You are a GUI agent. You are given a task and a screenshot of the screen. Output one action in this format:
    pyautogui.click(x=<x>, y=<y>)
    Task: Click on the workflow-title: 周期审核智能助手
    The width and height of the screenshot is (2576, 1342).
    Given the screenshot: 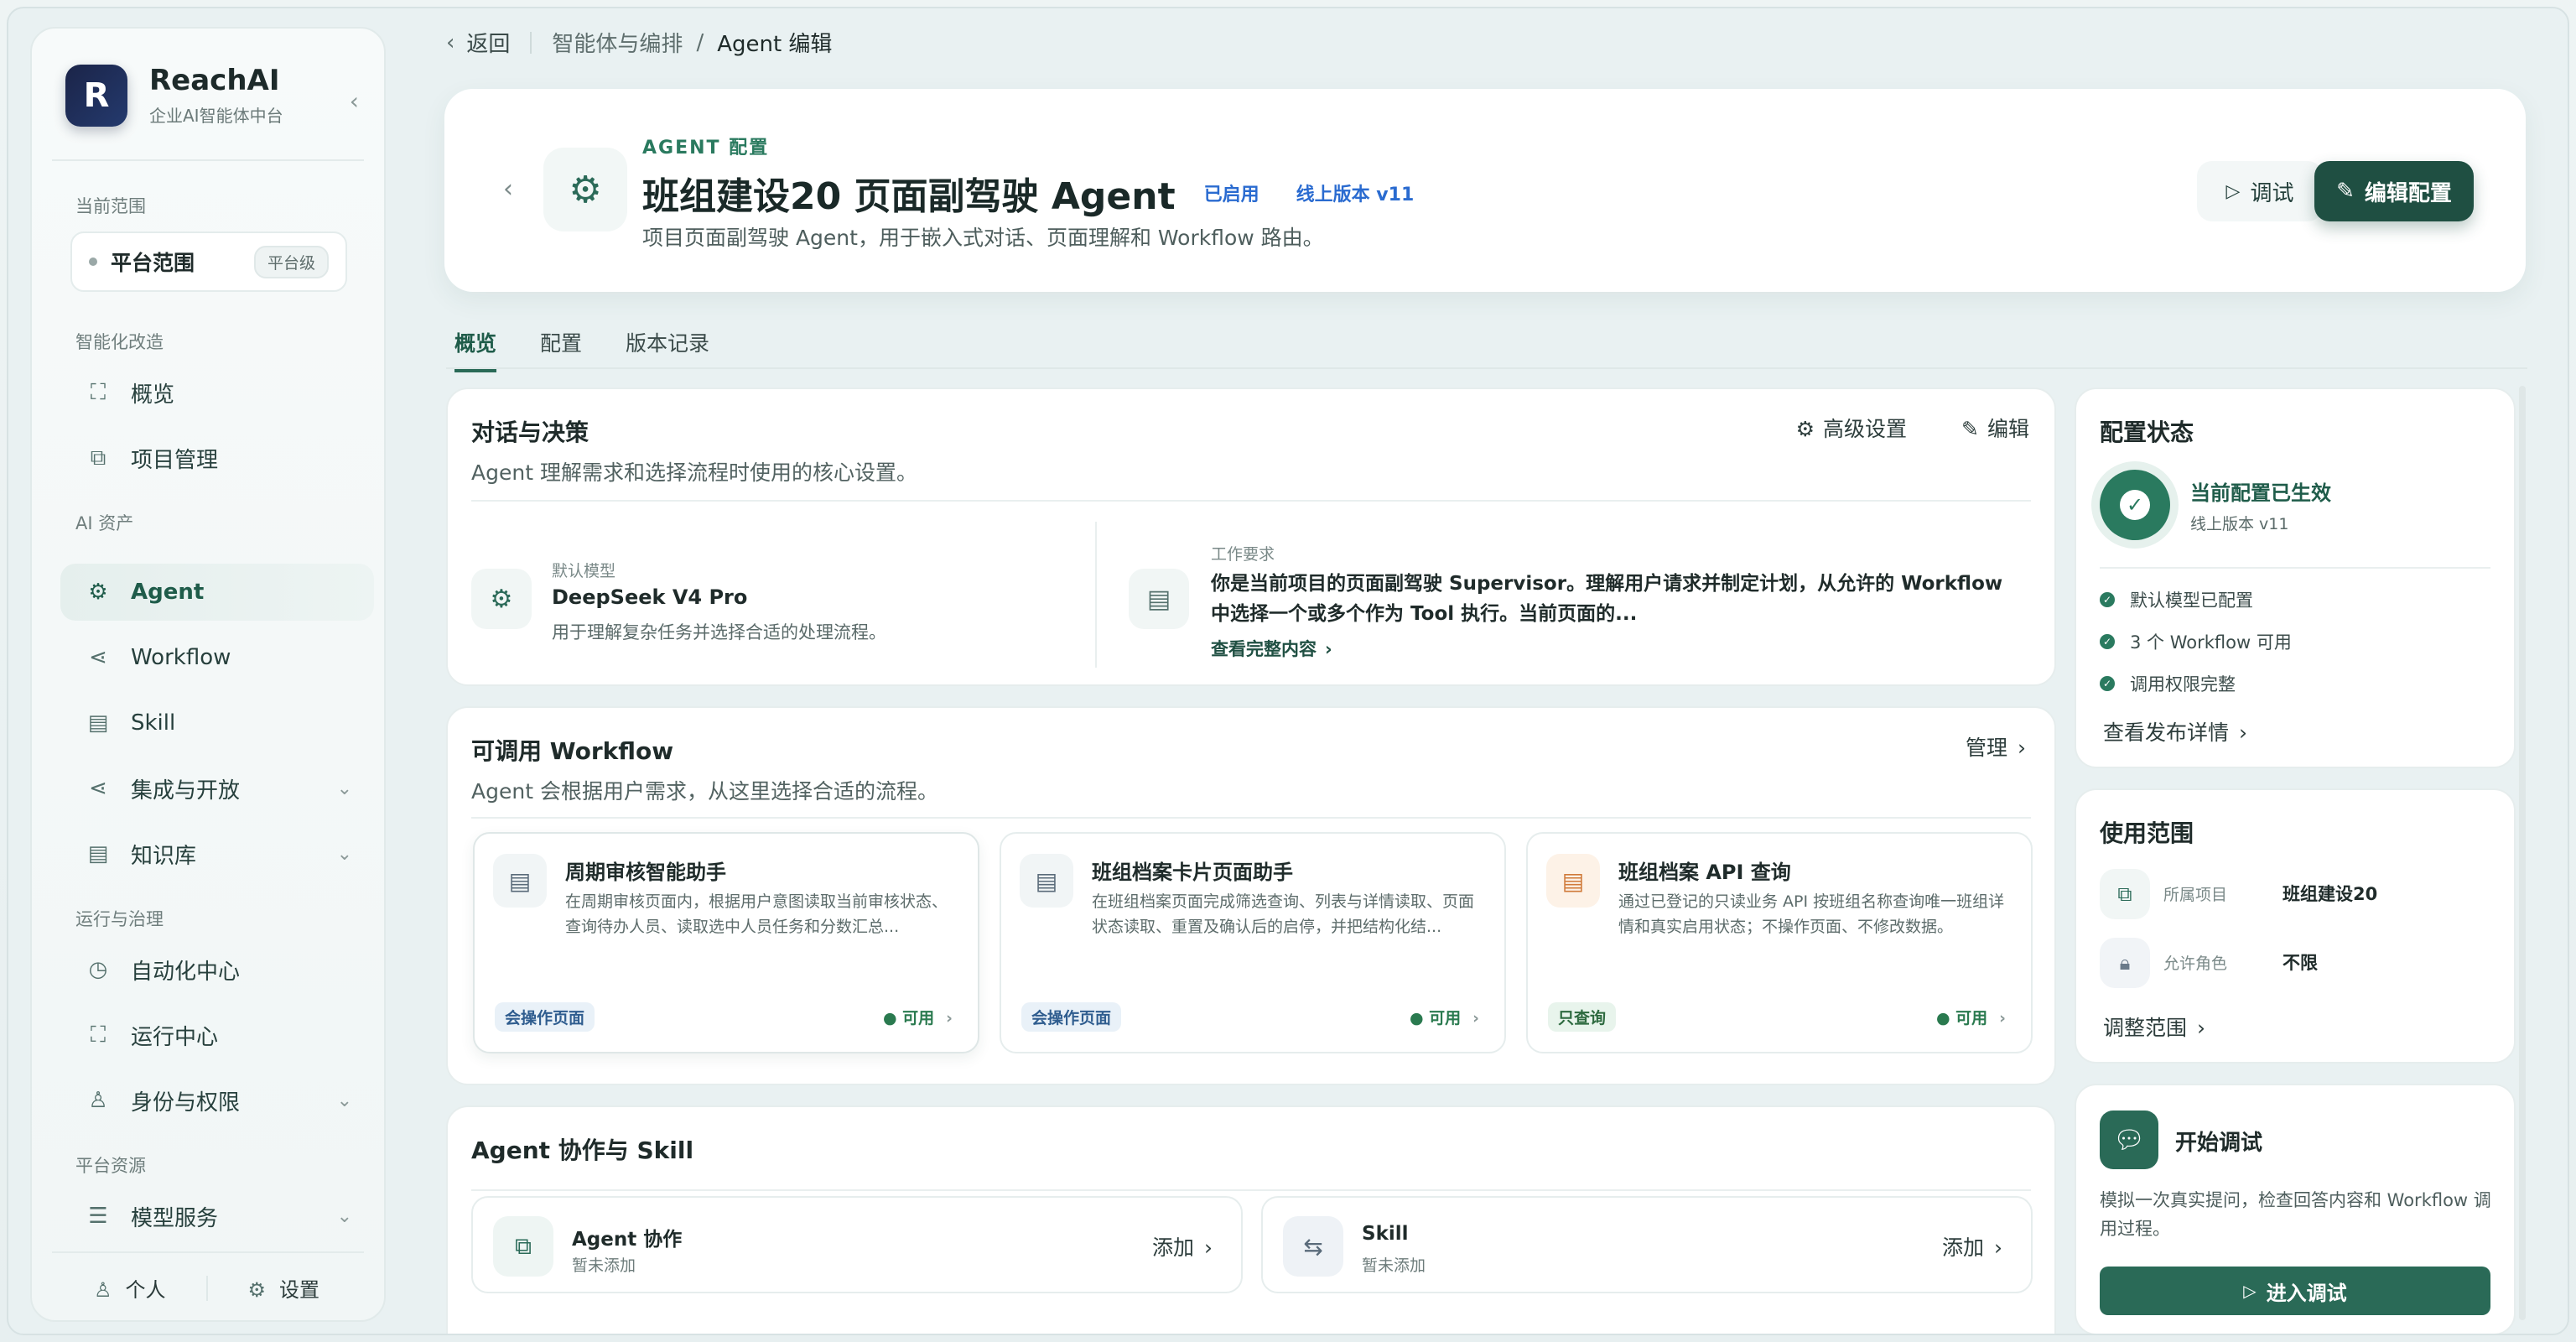 What is the action you would take?
    pyautogui.click(x=645, y=872)
    